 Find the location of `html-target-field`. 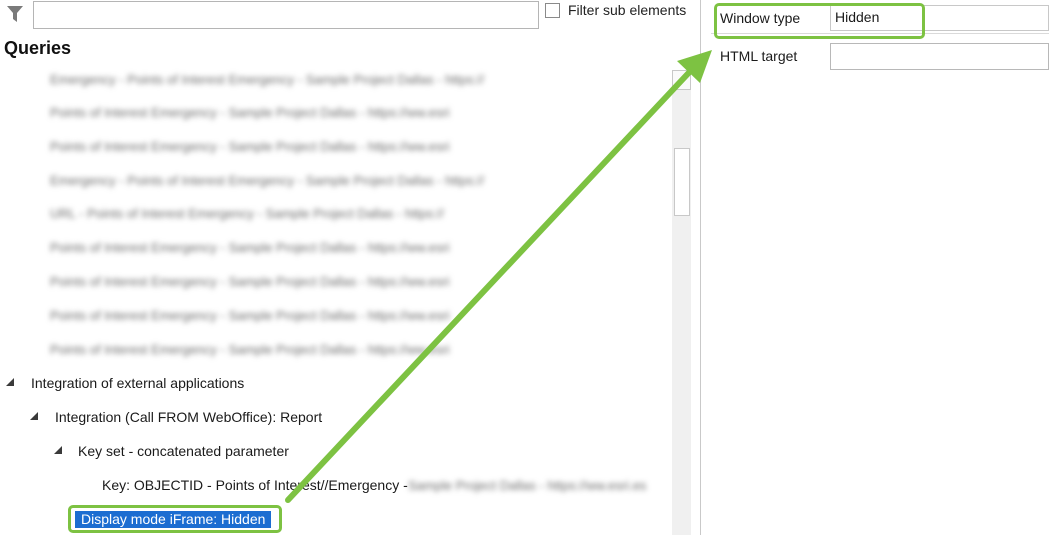

html-target-field is located at coordinates (939, 56).